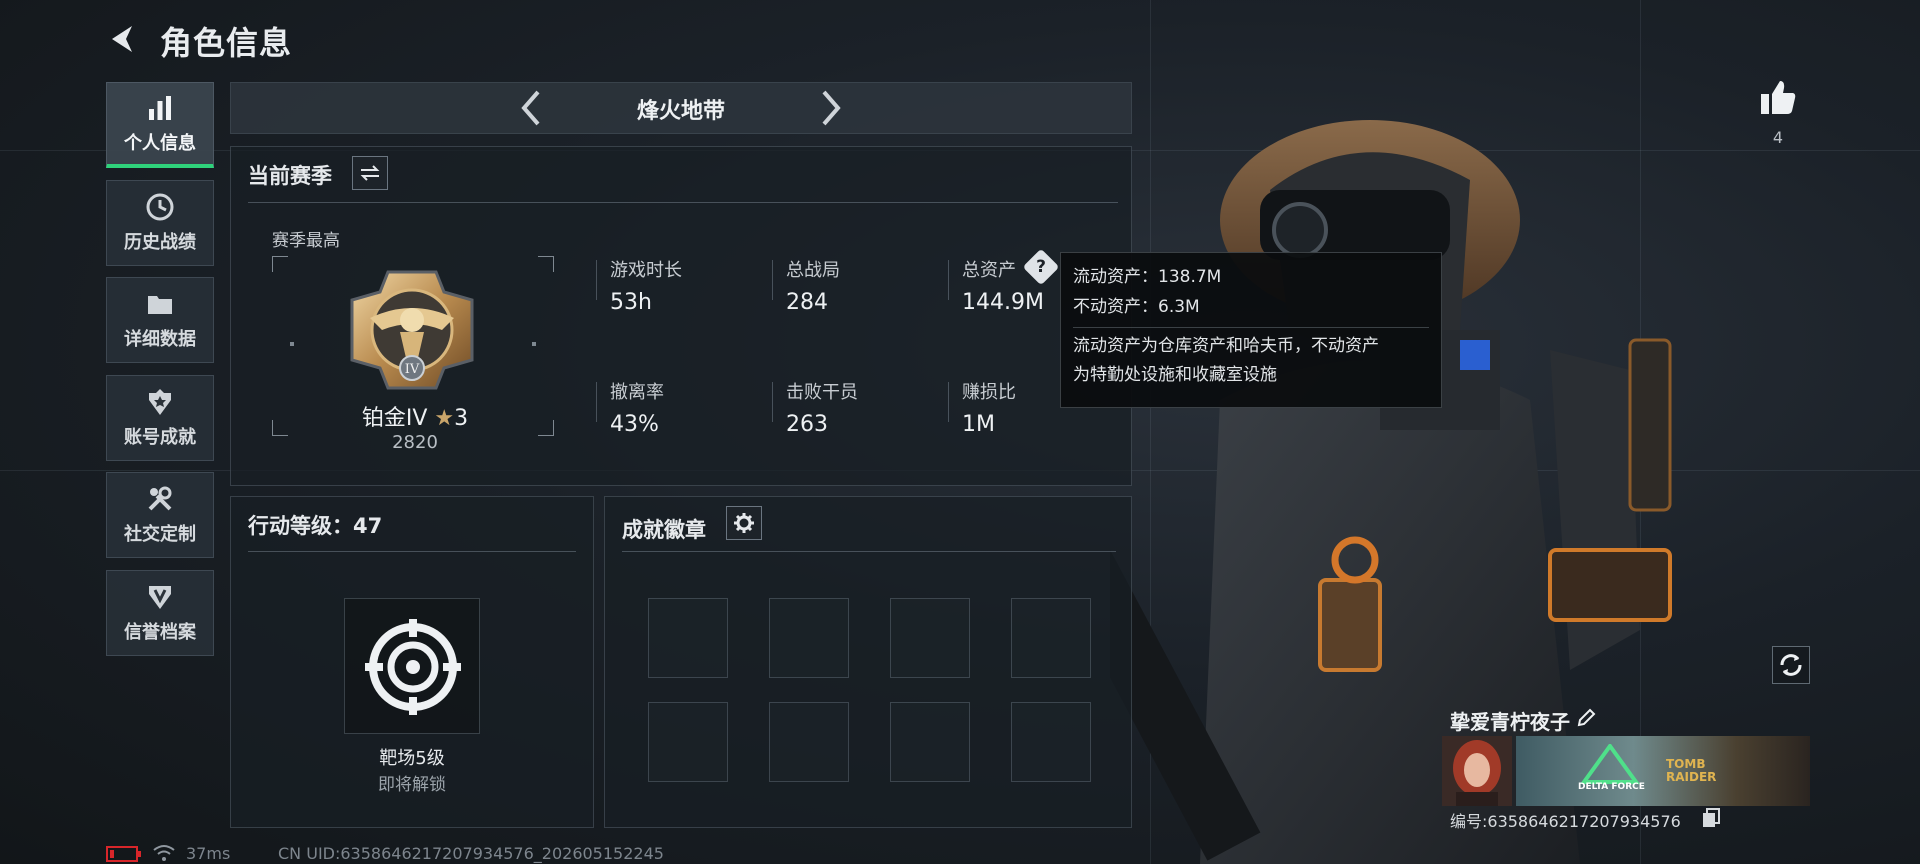 The height and width of the screenshot is (864, 1920). I want to click on wrench-icon, so click(160, 498).